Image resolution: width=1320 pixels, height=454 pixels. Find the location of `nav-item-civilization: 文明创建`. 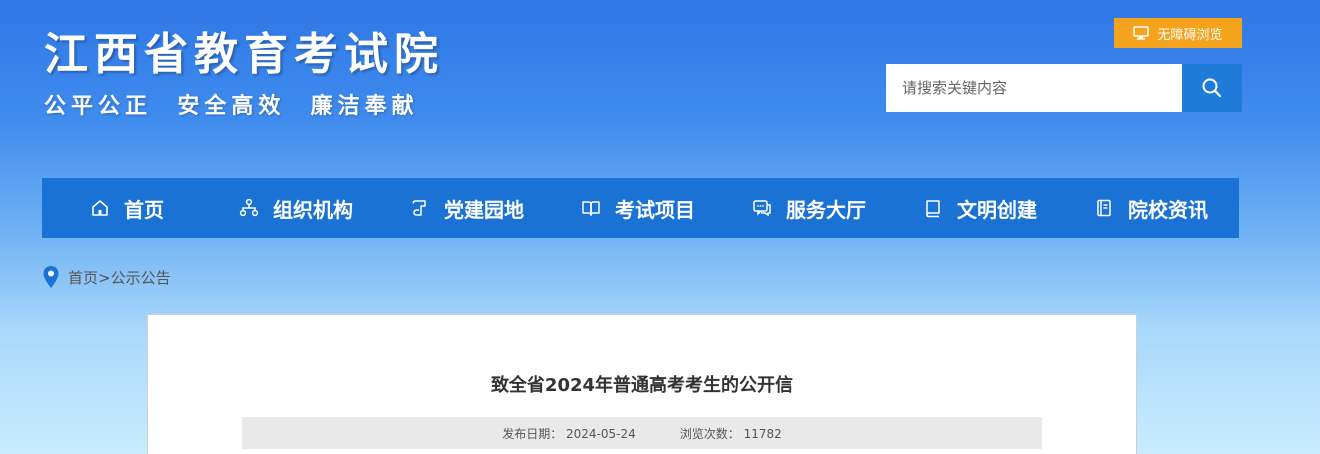

nav-item-civilization: 文明创建 is located at coordinates (980, 208).